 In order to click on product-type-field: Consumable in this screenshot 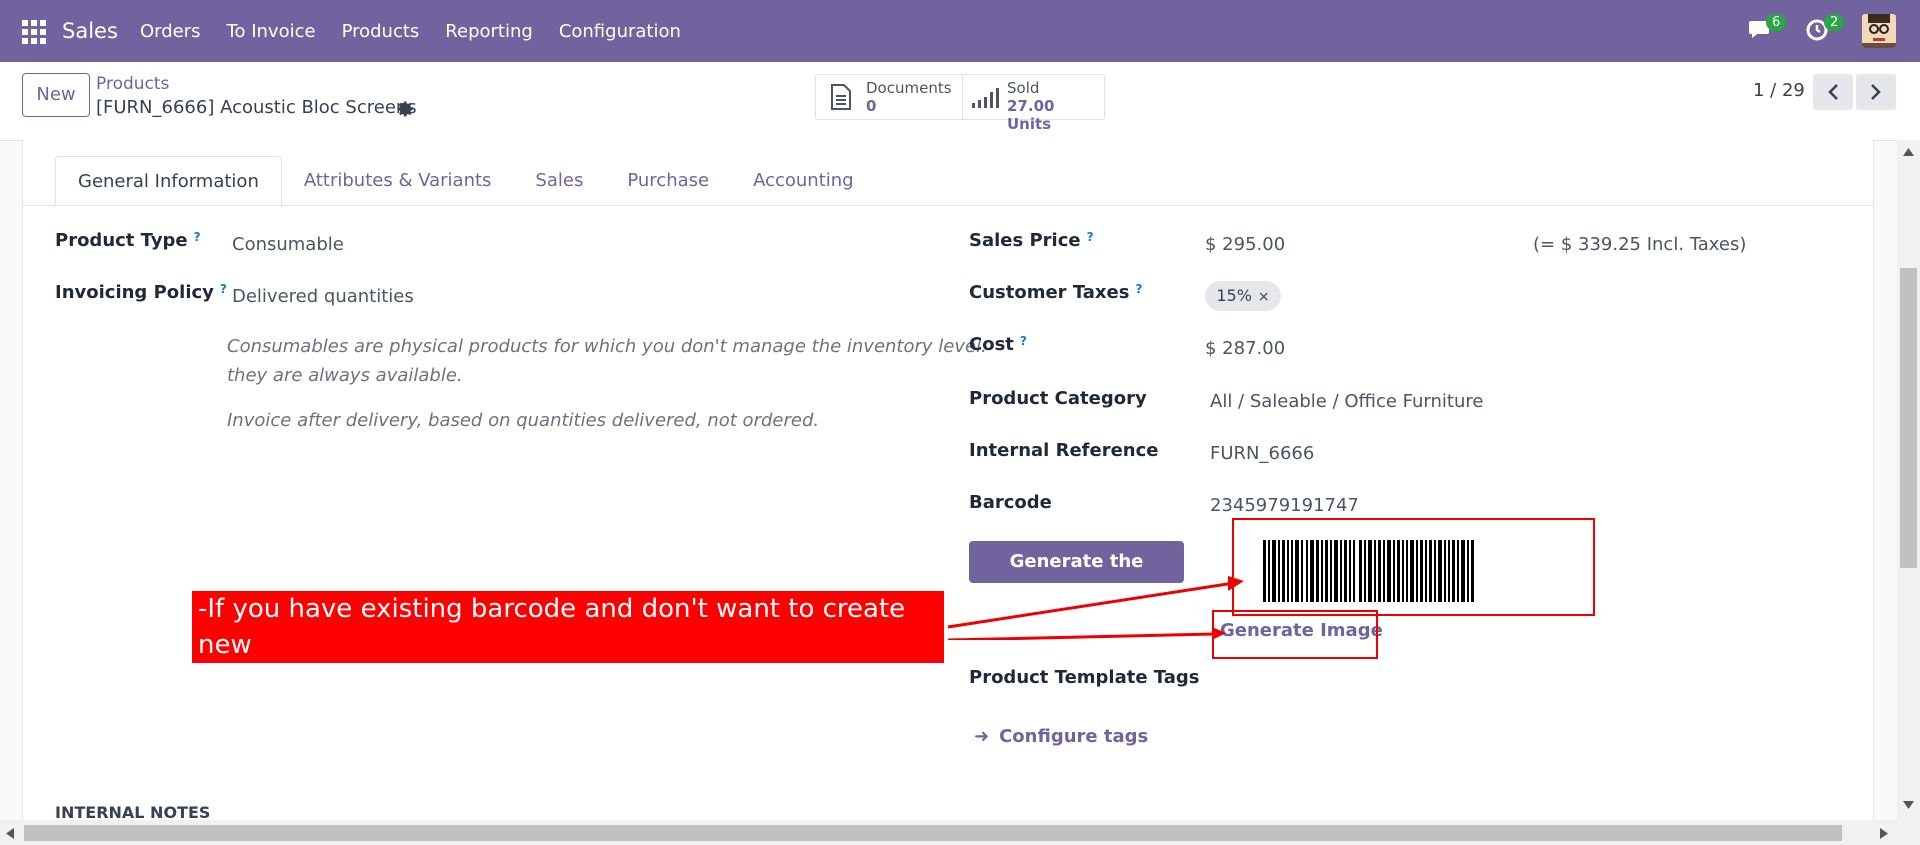, I will do `click(288, 244)`.